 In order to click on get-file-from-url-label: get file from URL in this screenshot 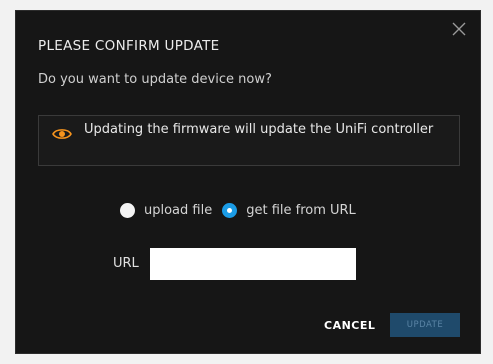, I will do `click(301, 210)`.